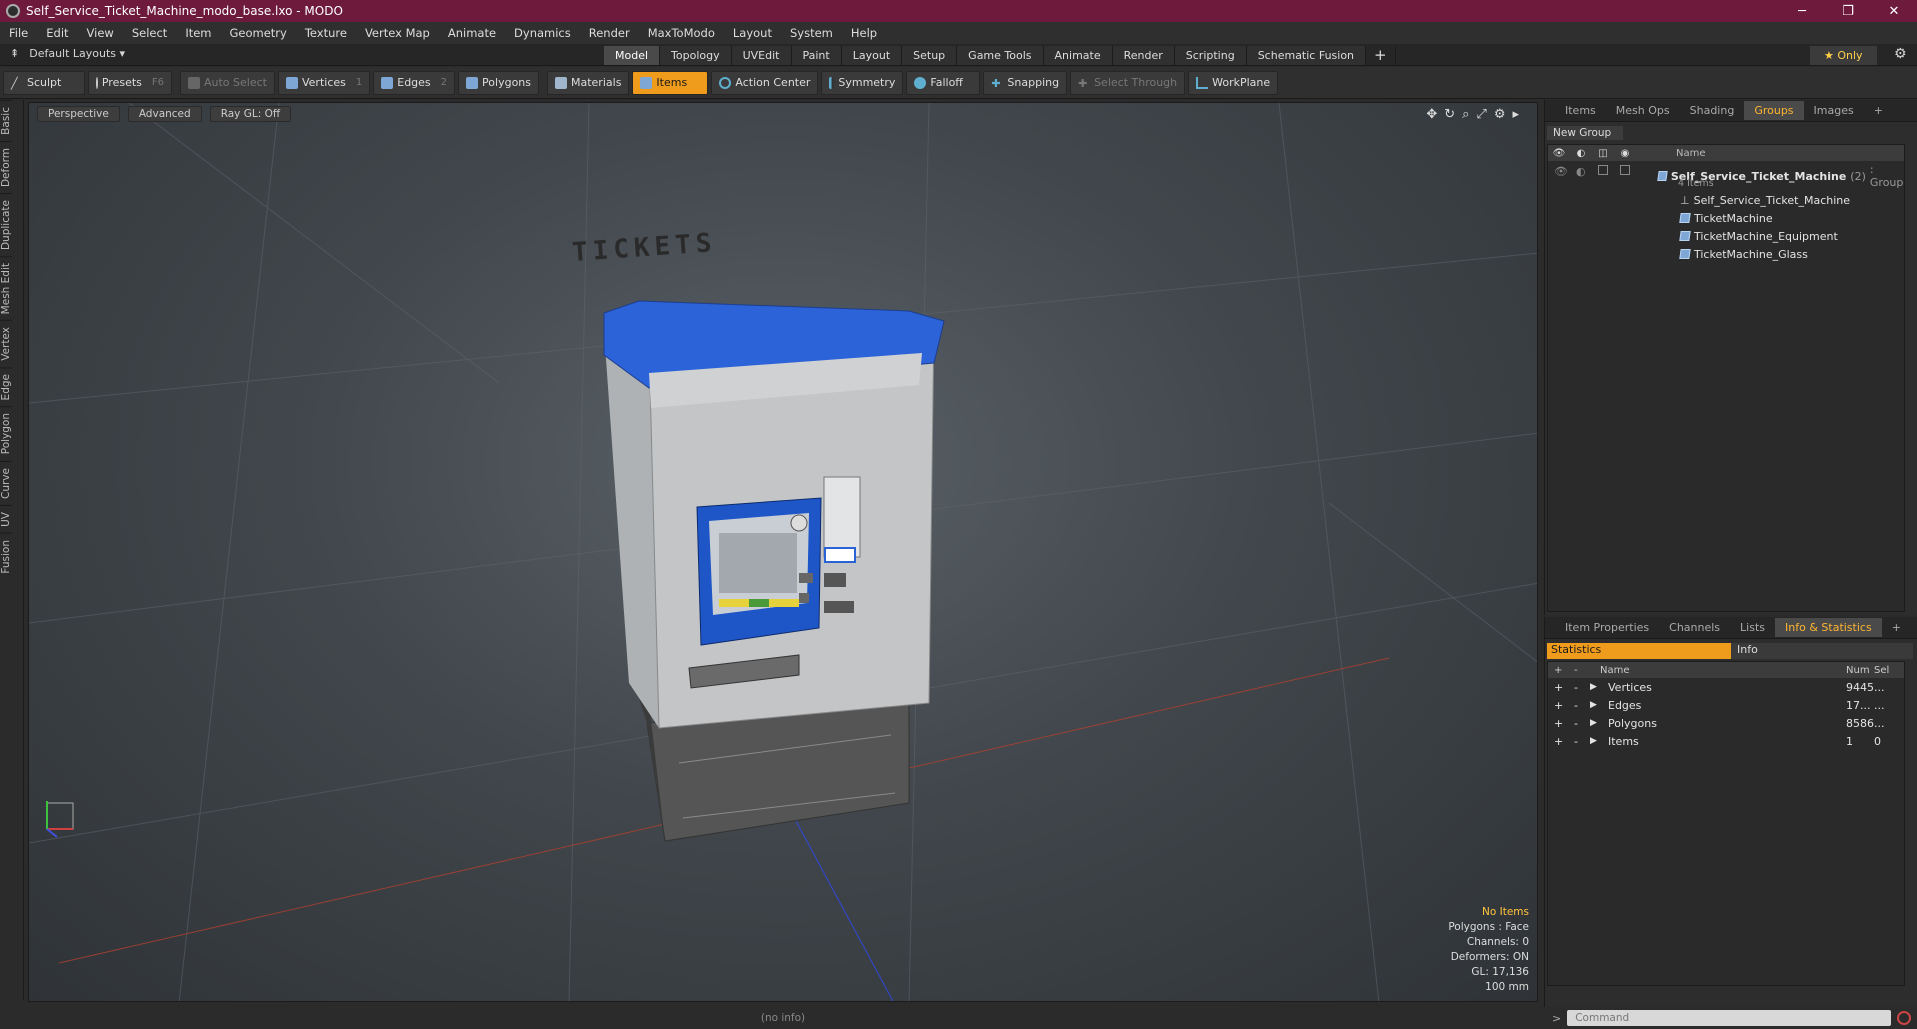 The height and width of the screenshot is (1029, 1917). I want to click on visibility-column-icon: 👁, so click(1559, 153).